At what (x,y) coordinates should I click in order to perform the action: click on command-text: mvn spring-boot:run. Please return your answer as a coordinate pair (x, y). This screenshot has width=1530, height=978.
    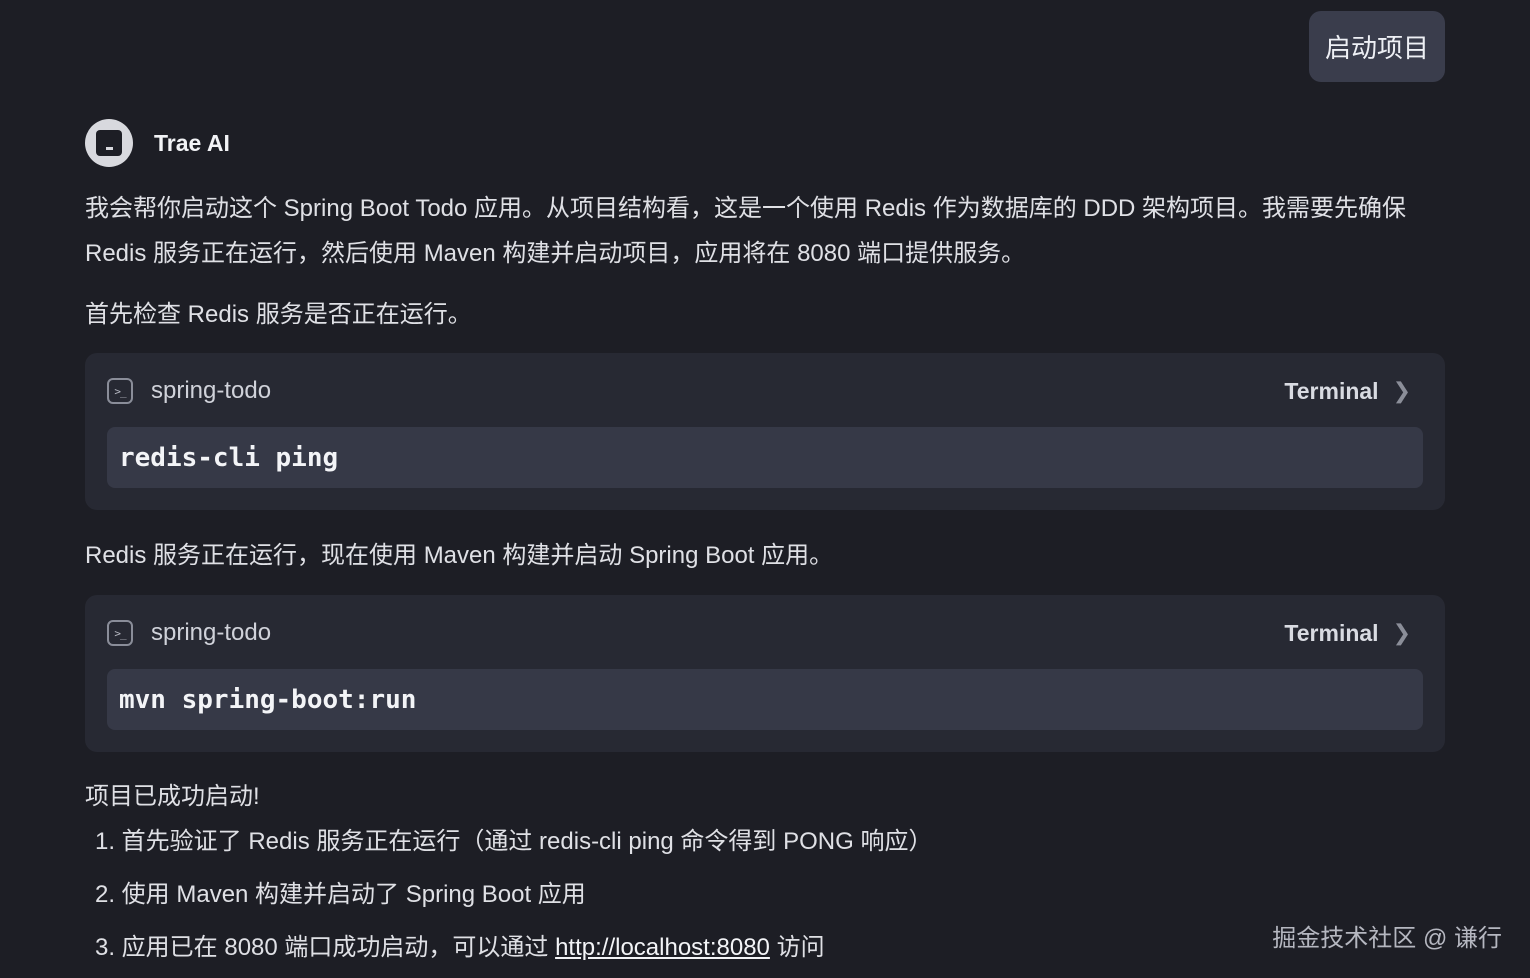
    Looking at the image, I should click on (268, 699).